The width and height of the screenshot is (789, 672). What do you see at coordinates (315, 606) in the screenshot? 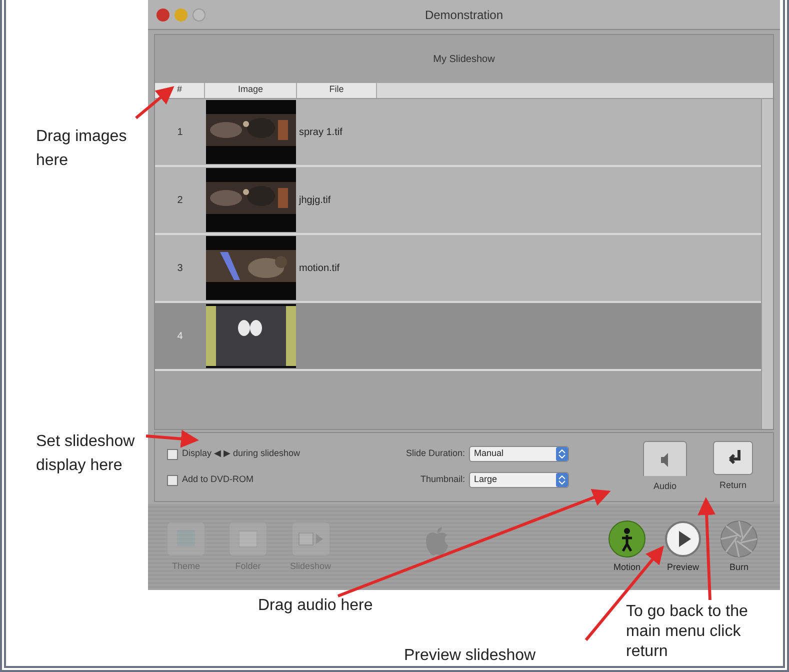
I see `annotation-text: Drag audio here` at bounding box center [315, 606].